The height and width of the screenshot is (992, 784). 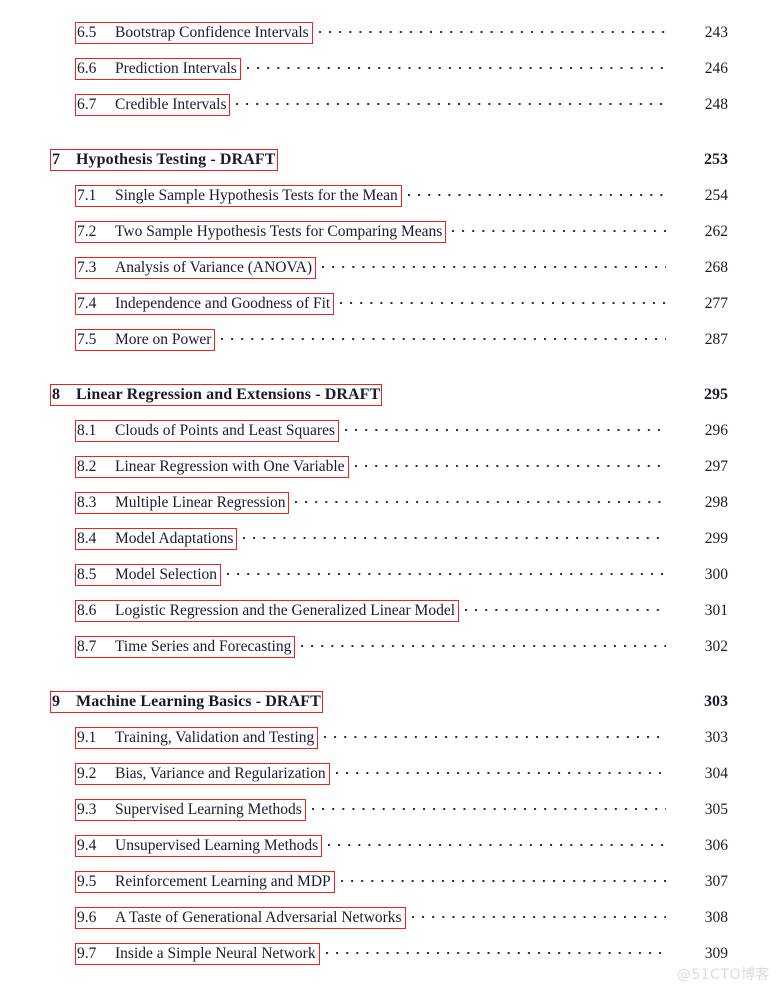 I want to click on toc-link-box: 8.2 Linear Regression with One Variable, so click(x=212, y=467).